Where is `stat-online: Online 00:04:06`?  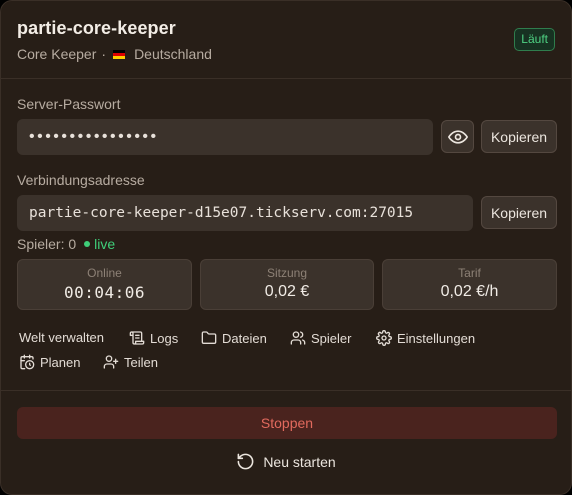 stat-online: Online 00:04:06 is located at coordinates (104, 284).